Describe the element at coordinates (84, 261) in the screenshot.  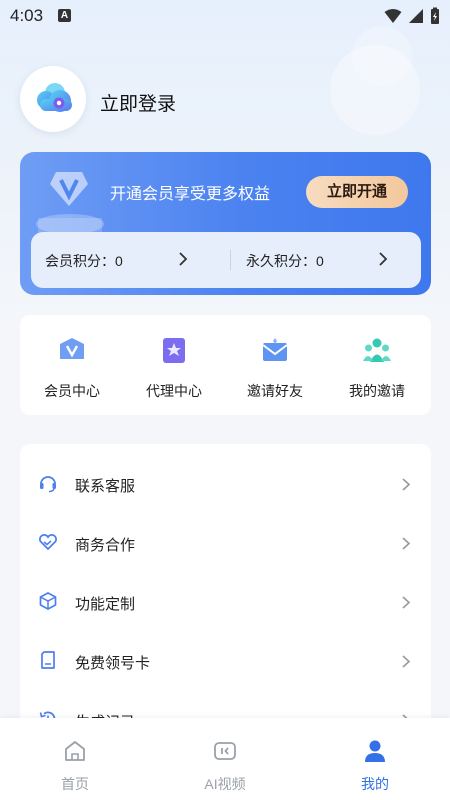
I see `member-points: 会员积分：0` at that location.